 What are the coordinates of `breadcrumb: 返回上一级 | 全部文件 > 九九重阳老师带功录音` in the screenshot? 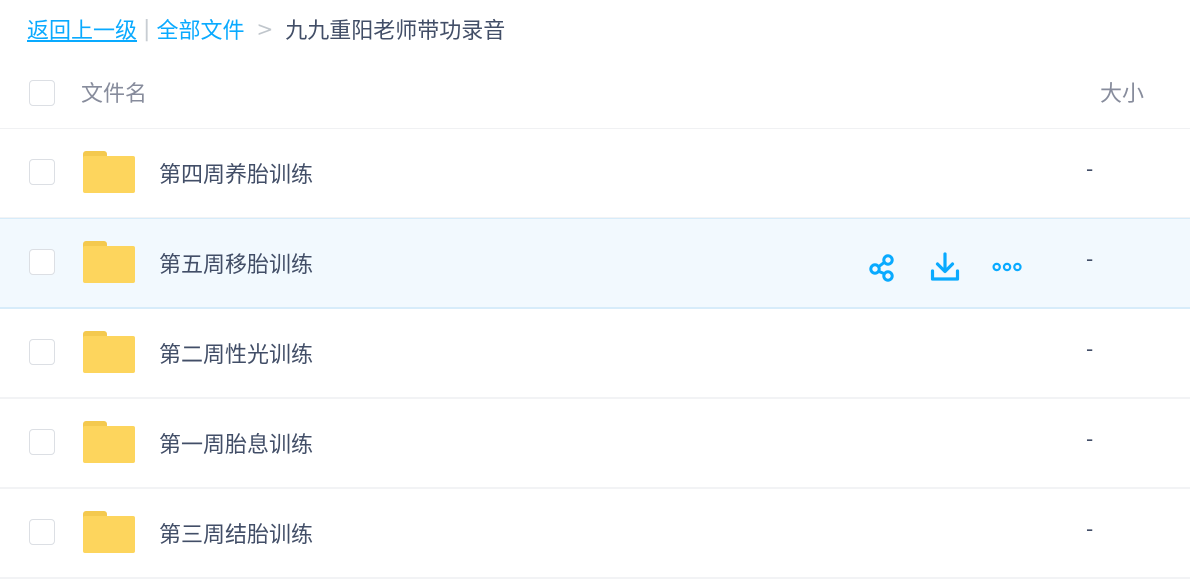 It's located at (266, 29).